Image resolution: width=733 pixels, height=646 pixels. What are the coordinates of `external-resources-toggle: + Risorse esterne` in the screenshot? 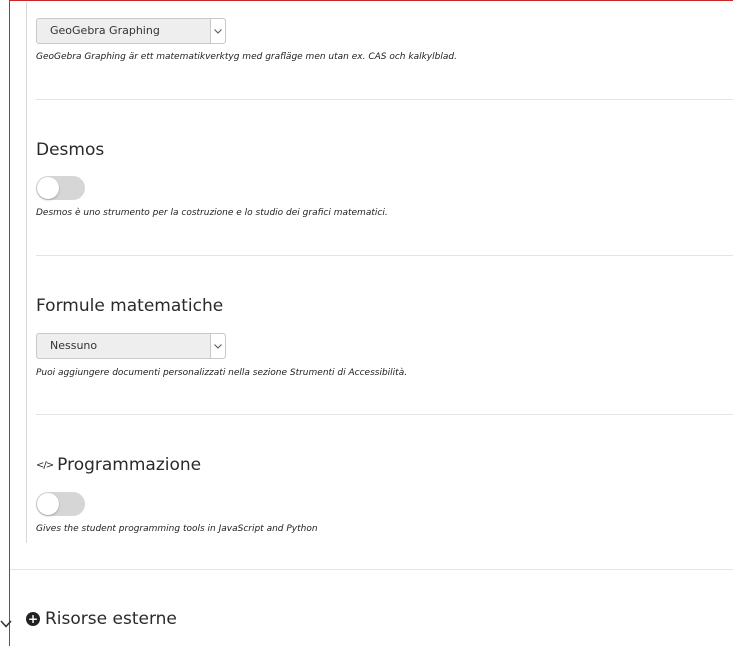 It's located at (88, 619).